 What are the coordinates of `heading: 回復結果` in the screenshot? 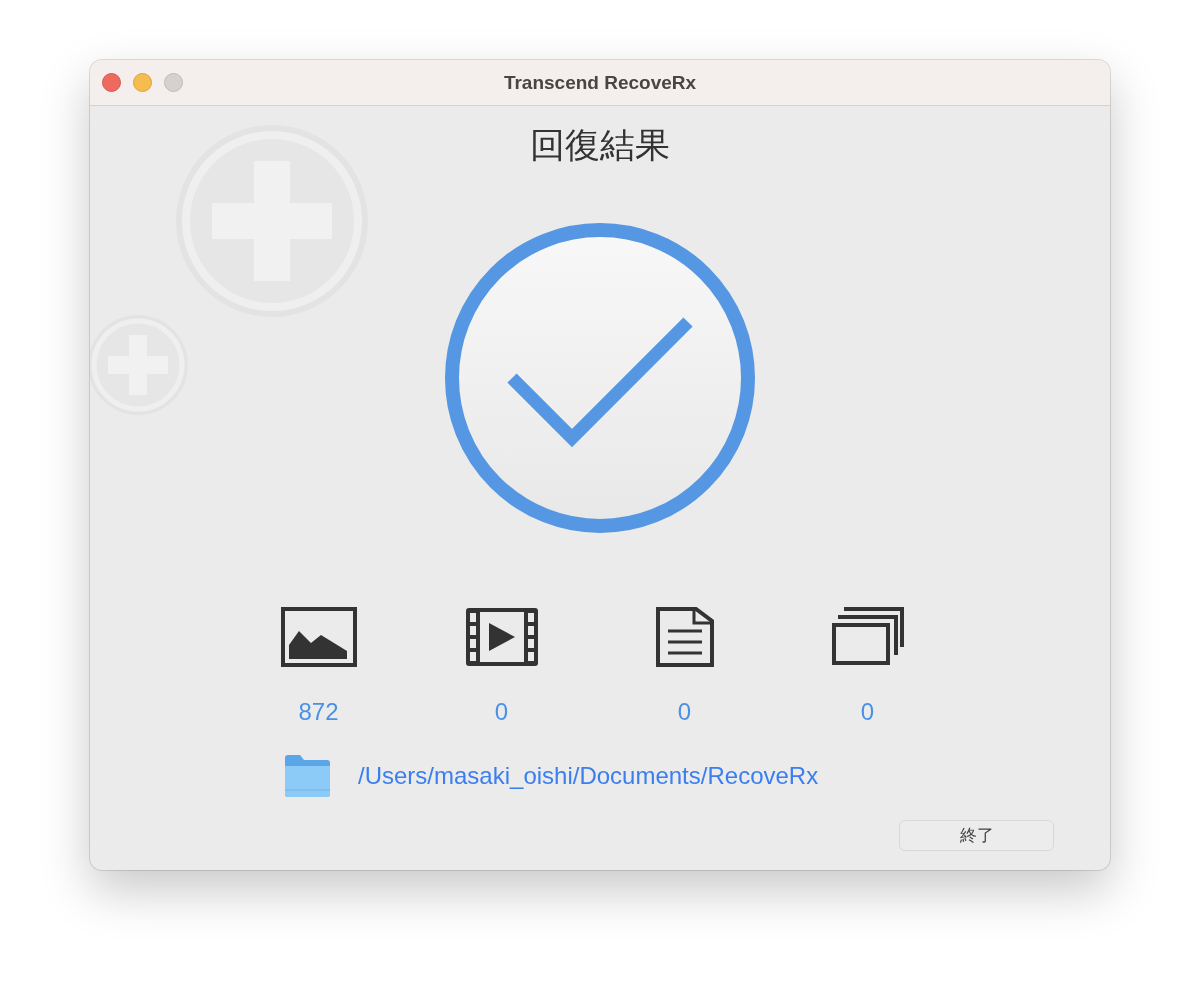 It's located at (600, 145).